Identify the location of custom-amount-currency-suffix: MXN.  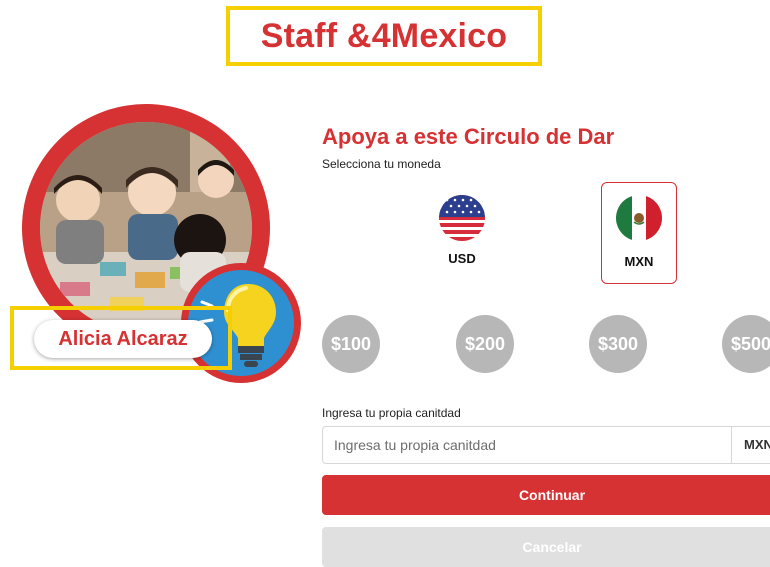
(750, 445).